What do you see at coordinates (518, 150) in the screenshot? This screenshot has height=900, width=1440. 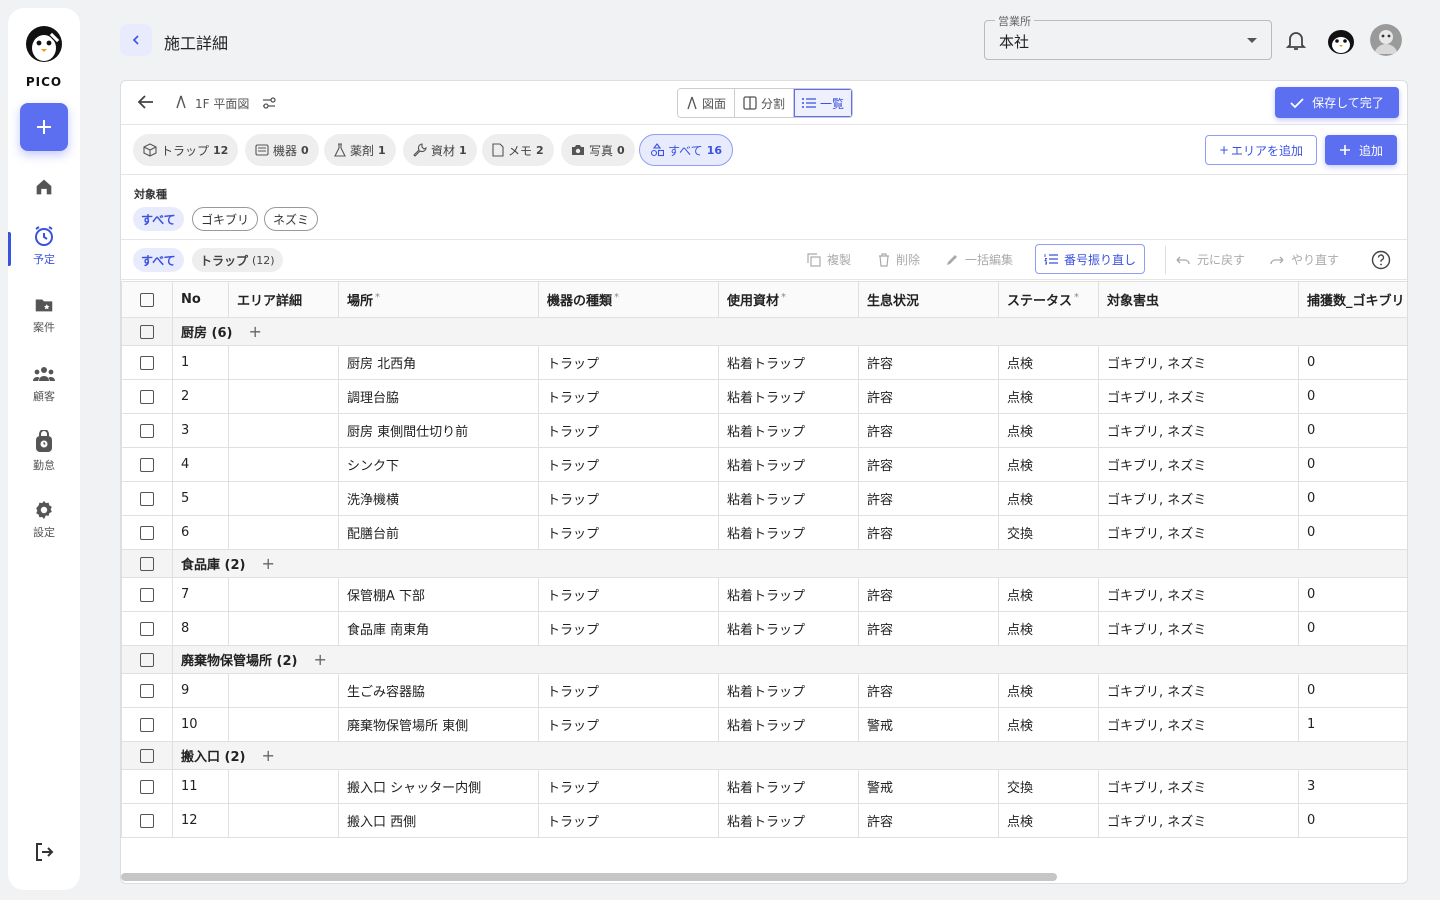 I see `chip-memo: メモ 2` at bounding box center [518, 150].